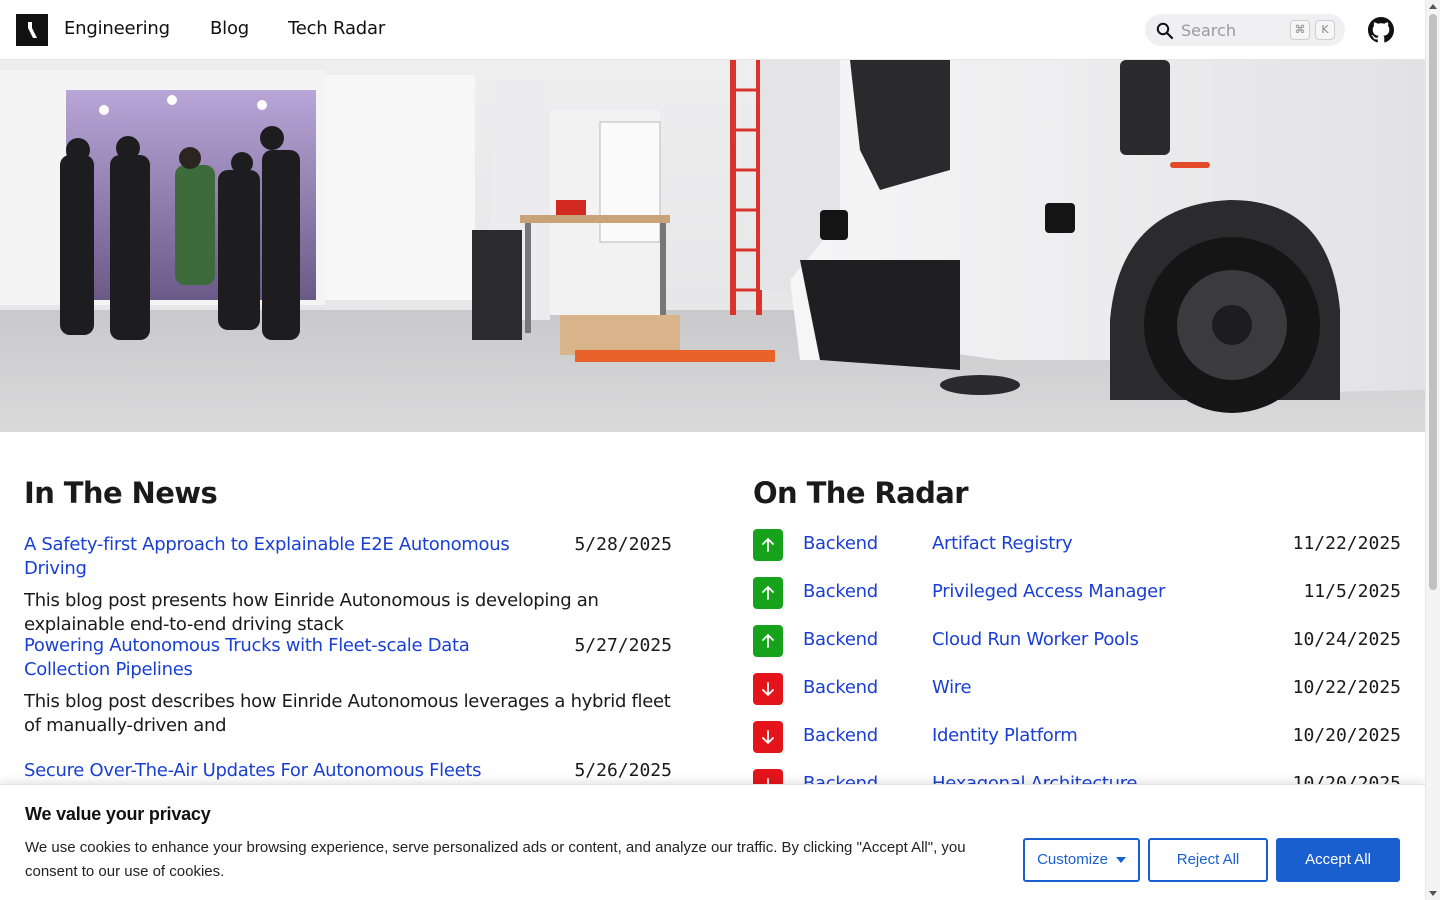  What do you see at coordinates (861, 493) in the screenshot?
I see `radar-section-title: On The Radar` at bounding box center [861, 493].